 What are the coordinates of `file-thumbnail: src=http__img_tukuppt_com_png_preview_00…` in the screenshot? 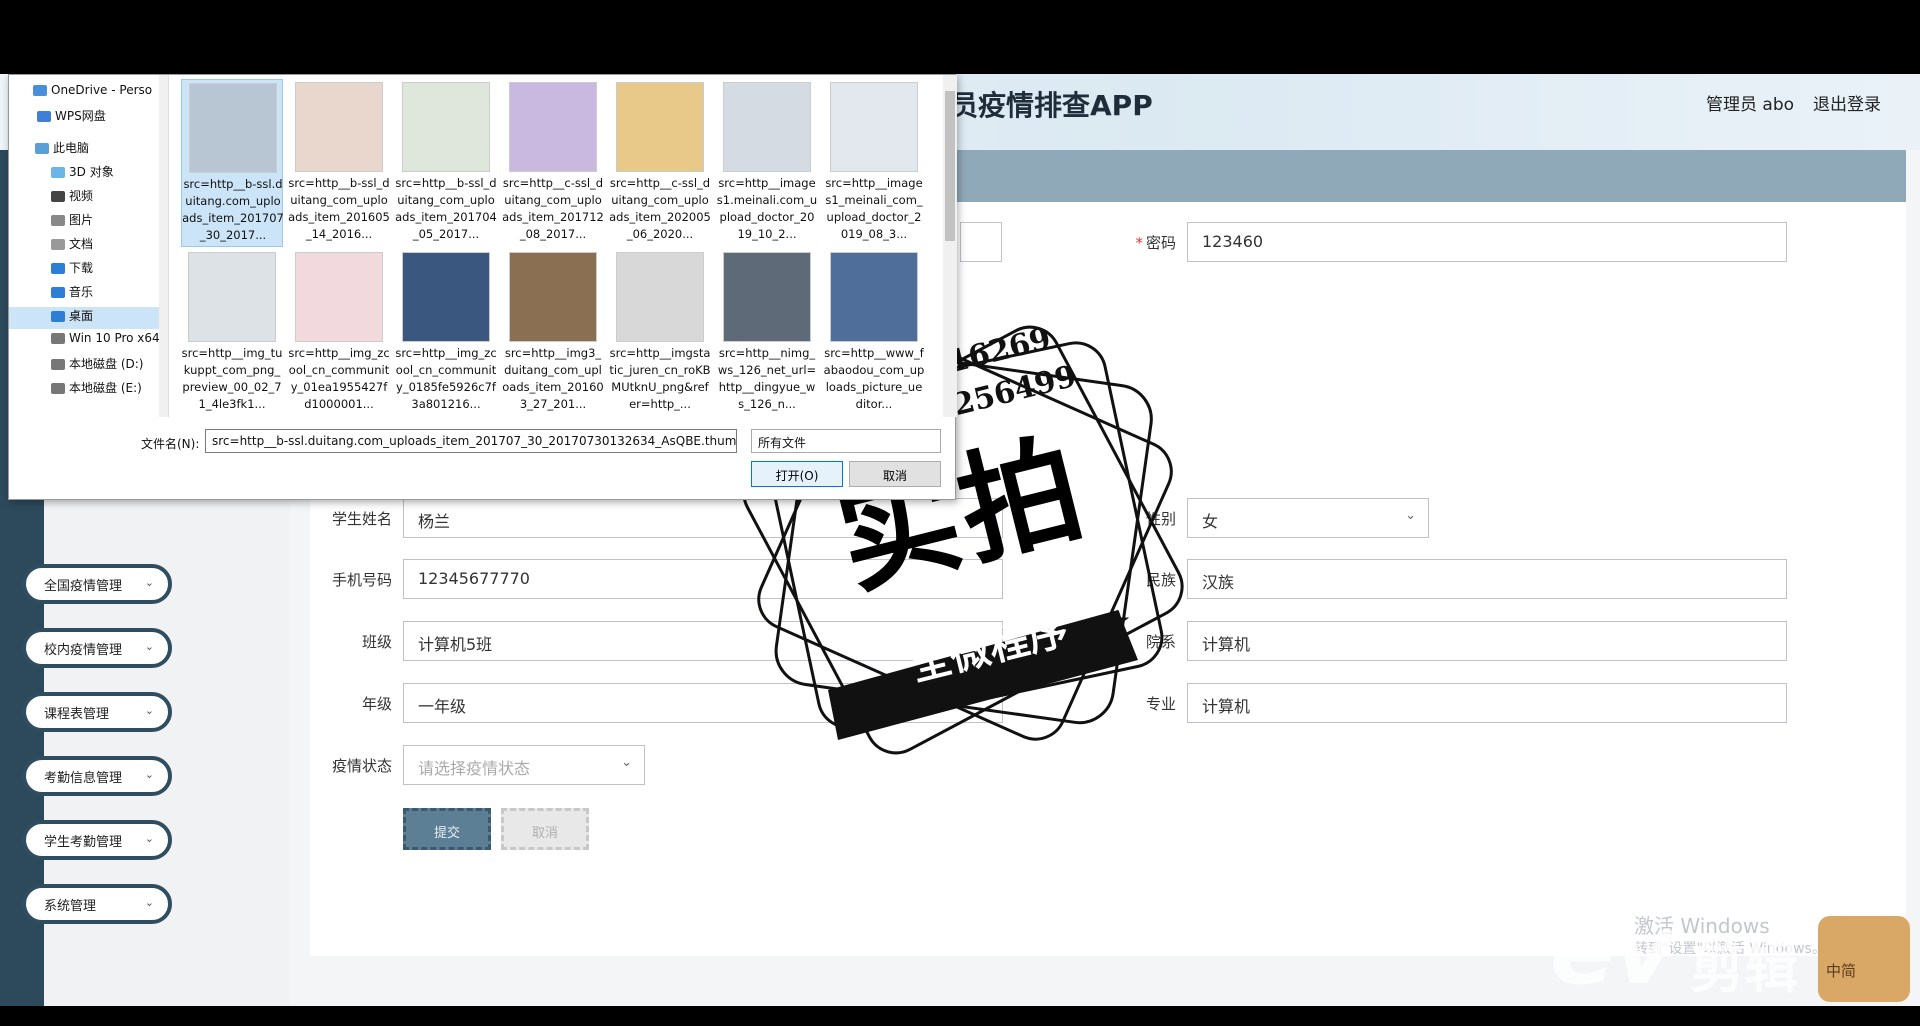 It's located at (232, 333).